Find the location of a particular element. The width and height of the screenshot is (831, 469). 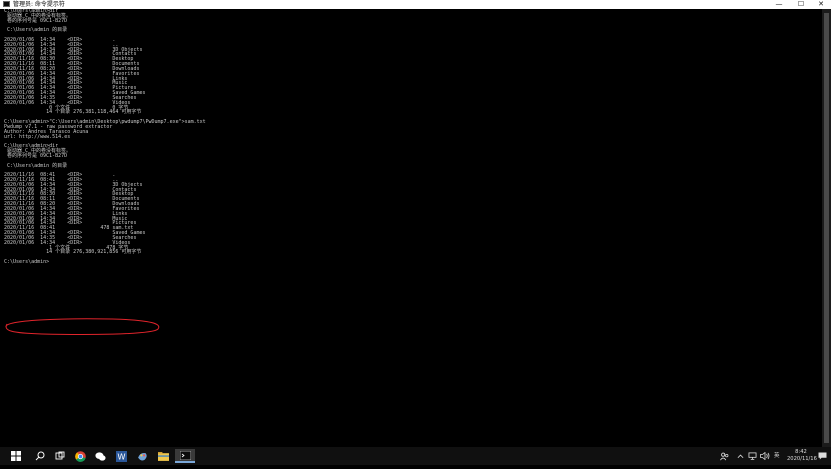

taskbar: W 英 8:42 2020/11/16 is located at coordinates (415, 456).